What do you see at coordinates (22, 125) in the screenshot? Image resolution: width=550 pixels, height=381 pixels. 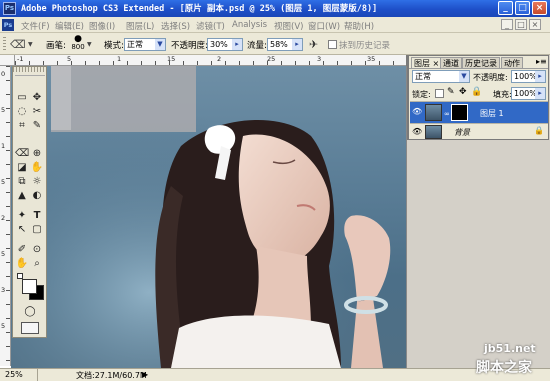 I see `crop-tool-icon: ⌗` at bounding box center [22, 125].